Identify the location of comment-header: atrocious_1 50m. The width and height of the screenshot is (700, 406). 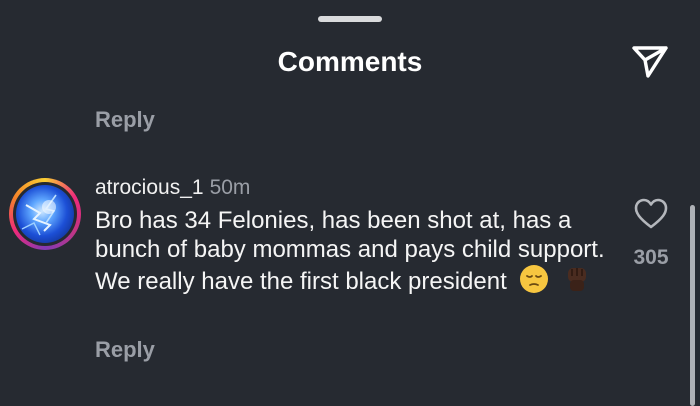
(172, 188).